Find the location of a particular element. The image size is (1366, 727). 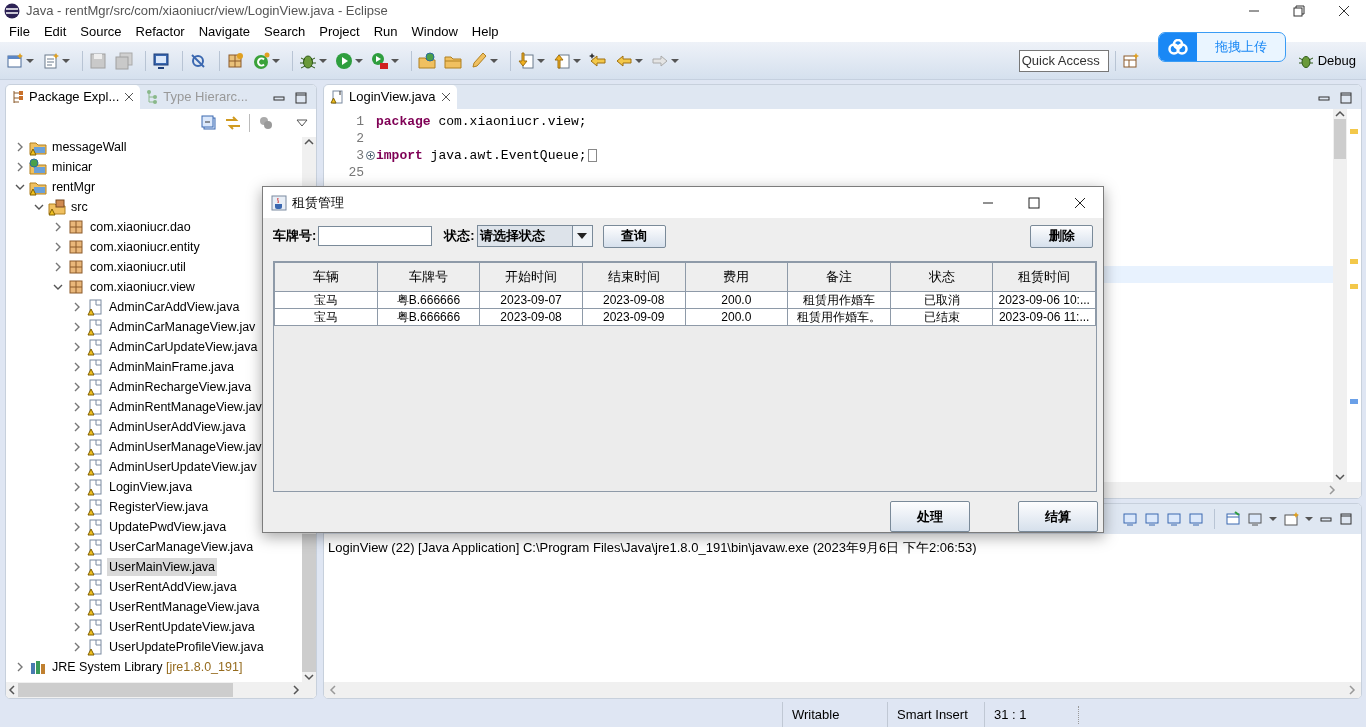

table-cell: 粤B.666666 is located at coordinates (428, 317).